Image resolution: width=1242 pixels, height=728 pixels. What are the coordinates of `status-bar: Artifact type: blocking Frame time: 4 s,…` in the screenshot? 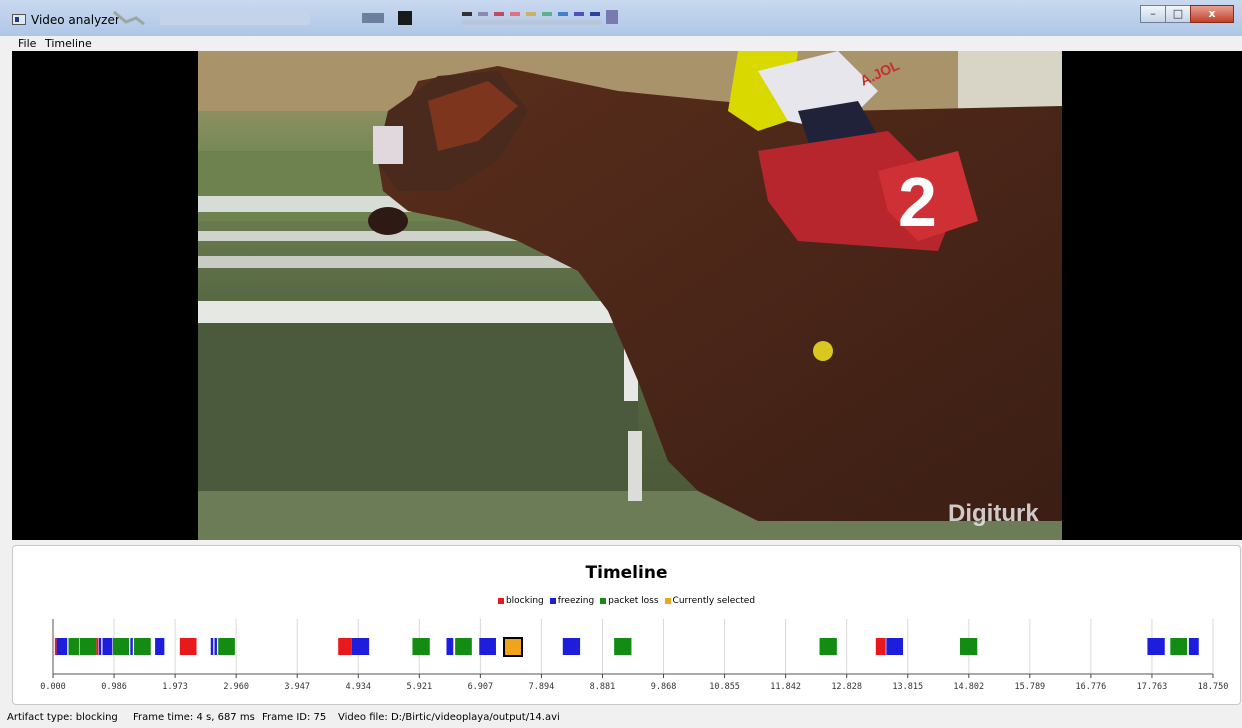 It's located at (621, 717).